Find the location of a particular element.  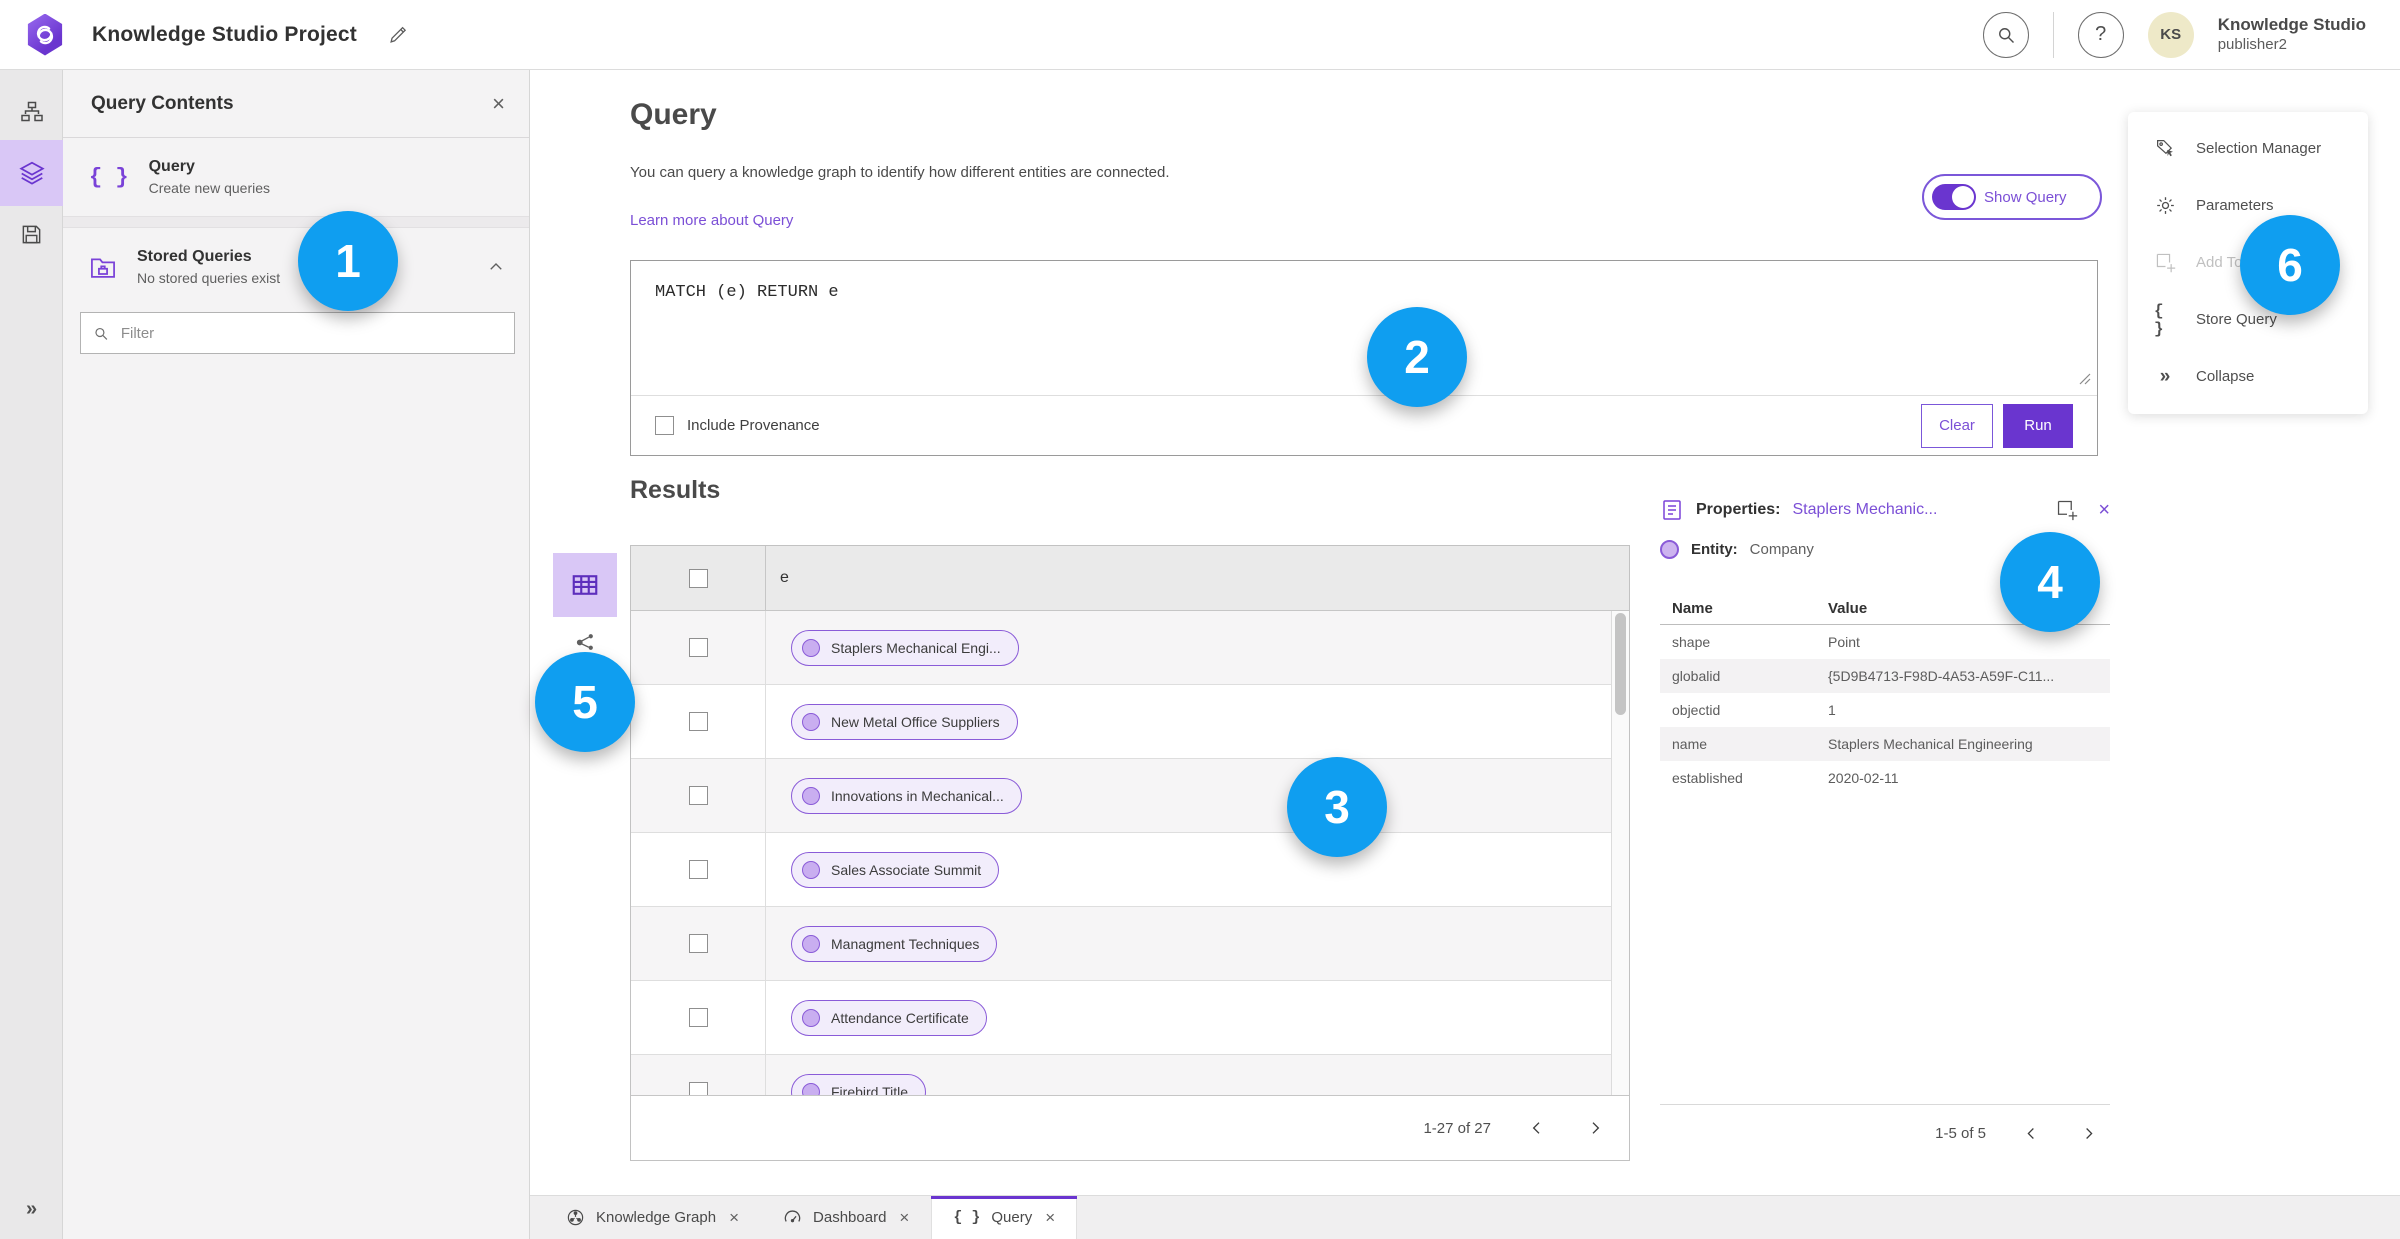

entity-chip: Managment Techniques is located at coordinates (894, 943).